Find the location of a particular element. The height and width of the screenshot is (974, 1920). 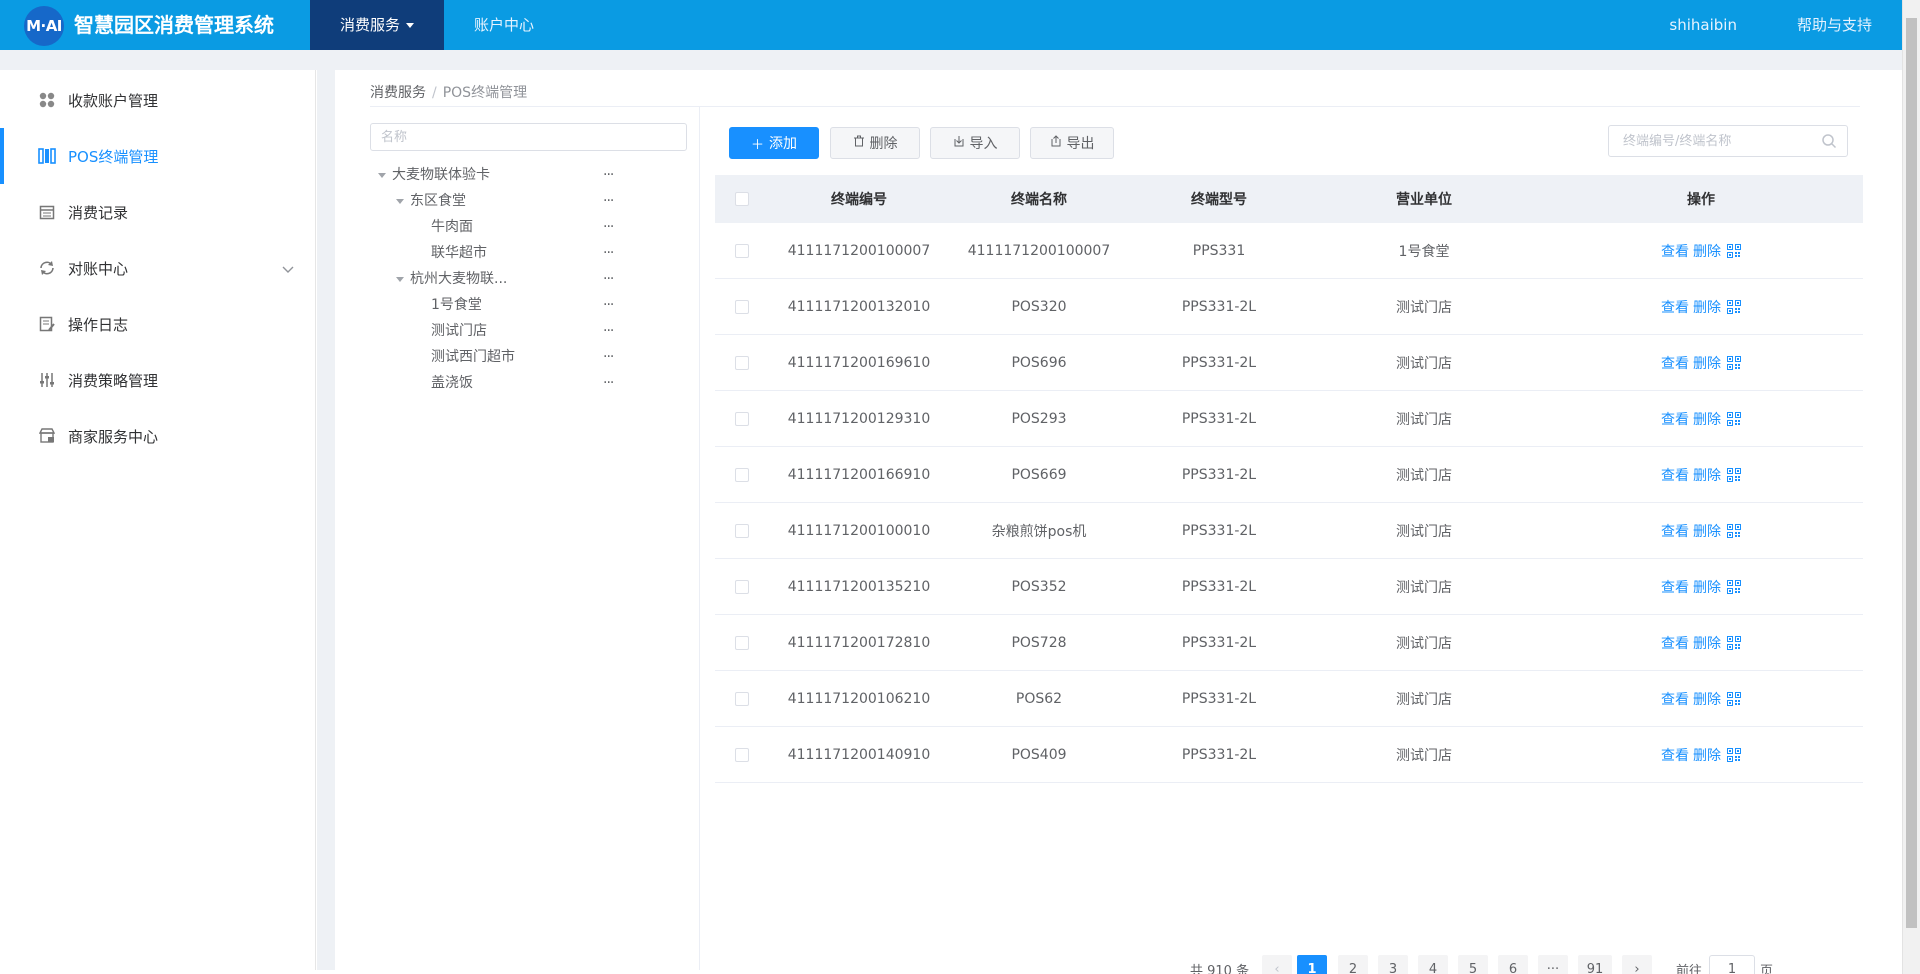

tree-node: 1号食堂 is located at coordinates (456, 305).